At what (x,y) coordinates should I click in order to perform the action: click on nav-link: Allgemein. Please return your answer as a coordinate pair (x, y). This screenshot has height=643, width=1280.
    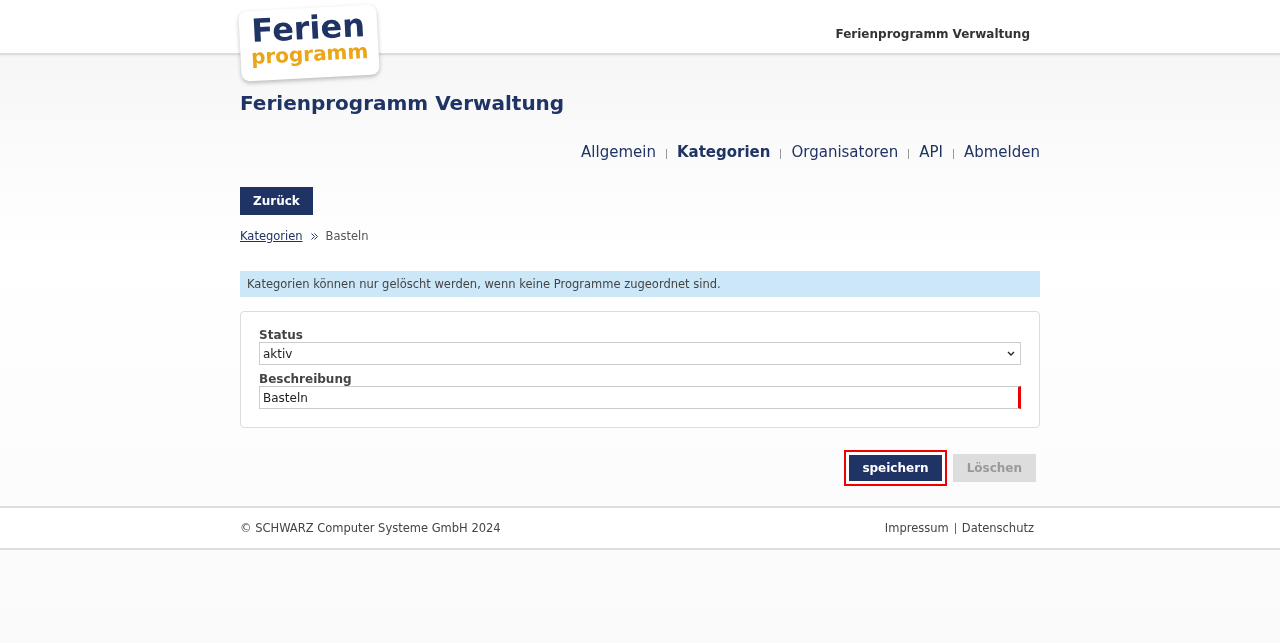
    Looking at the image, I should click on (618, 152).